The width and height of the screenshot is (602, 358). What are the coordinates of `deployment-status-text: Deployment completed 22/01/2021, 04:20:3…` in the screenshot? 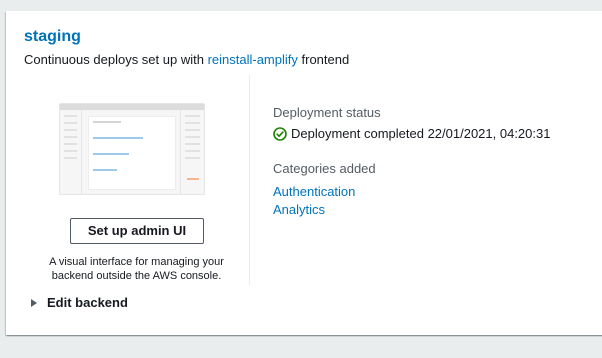 It's located at (421, 133).